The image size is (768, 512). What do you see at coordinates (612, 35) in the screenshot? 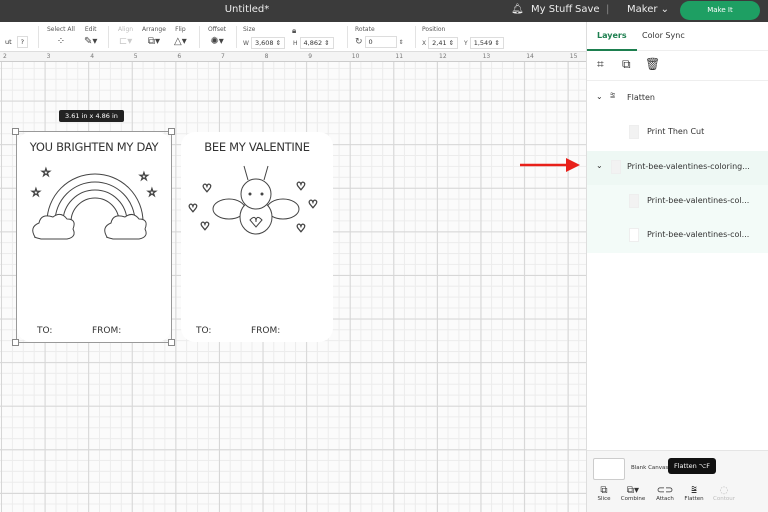
I see `tab-layers: Layers` at bounding box center [612, 35].